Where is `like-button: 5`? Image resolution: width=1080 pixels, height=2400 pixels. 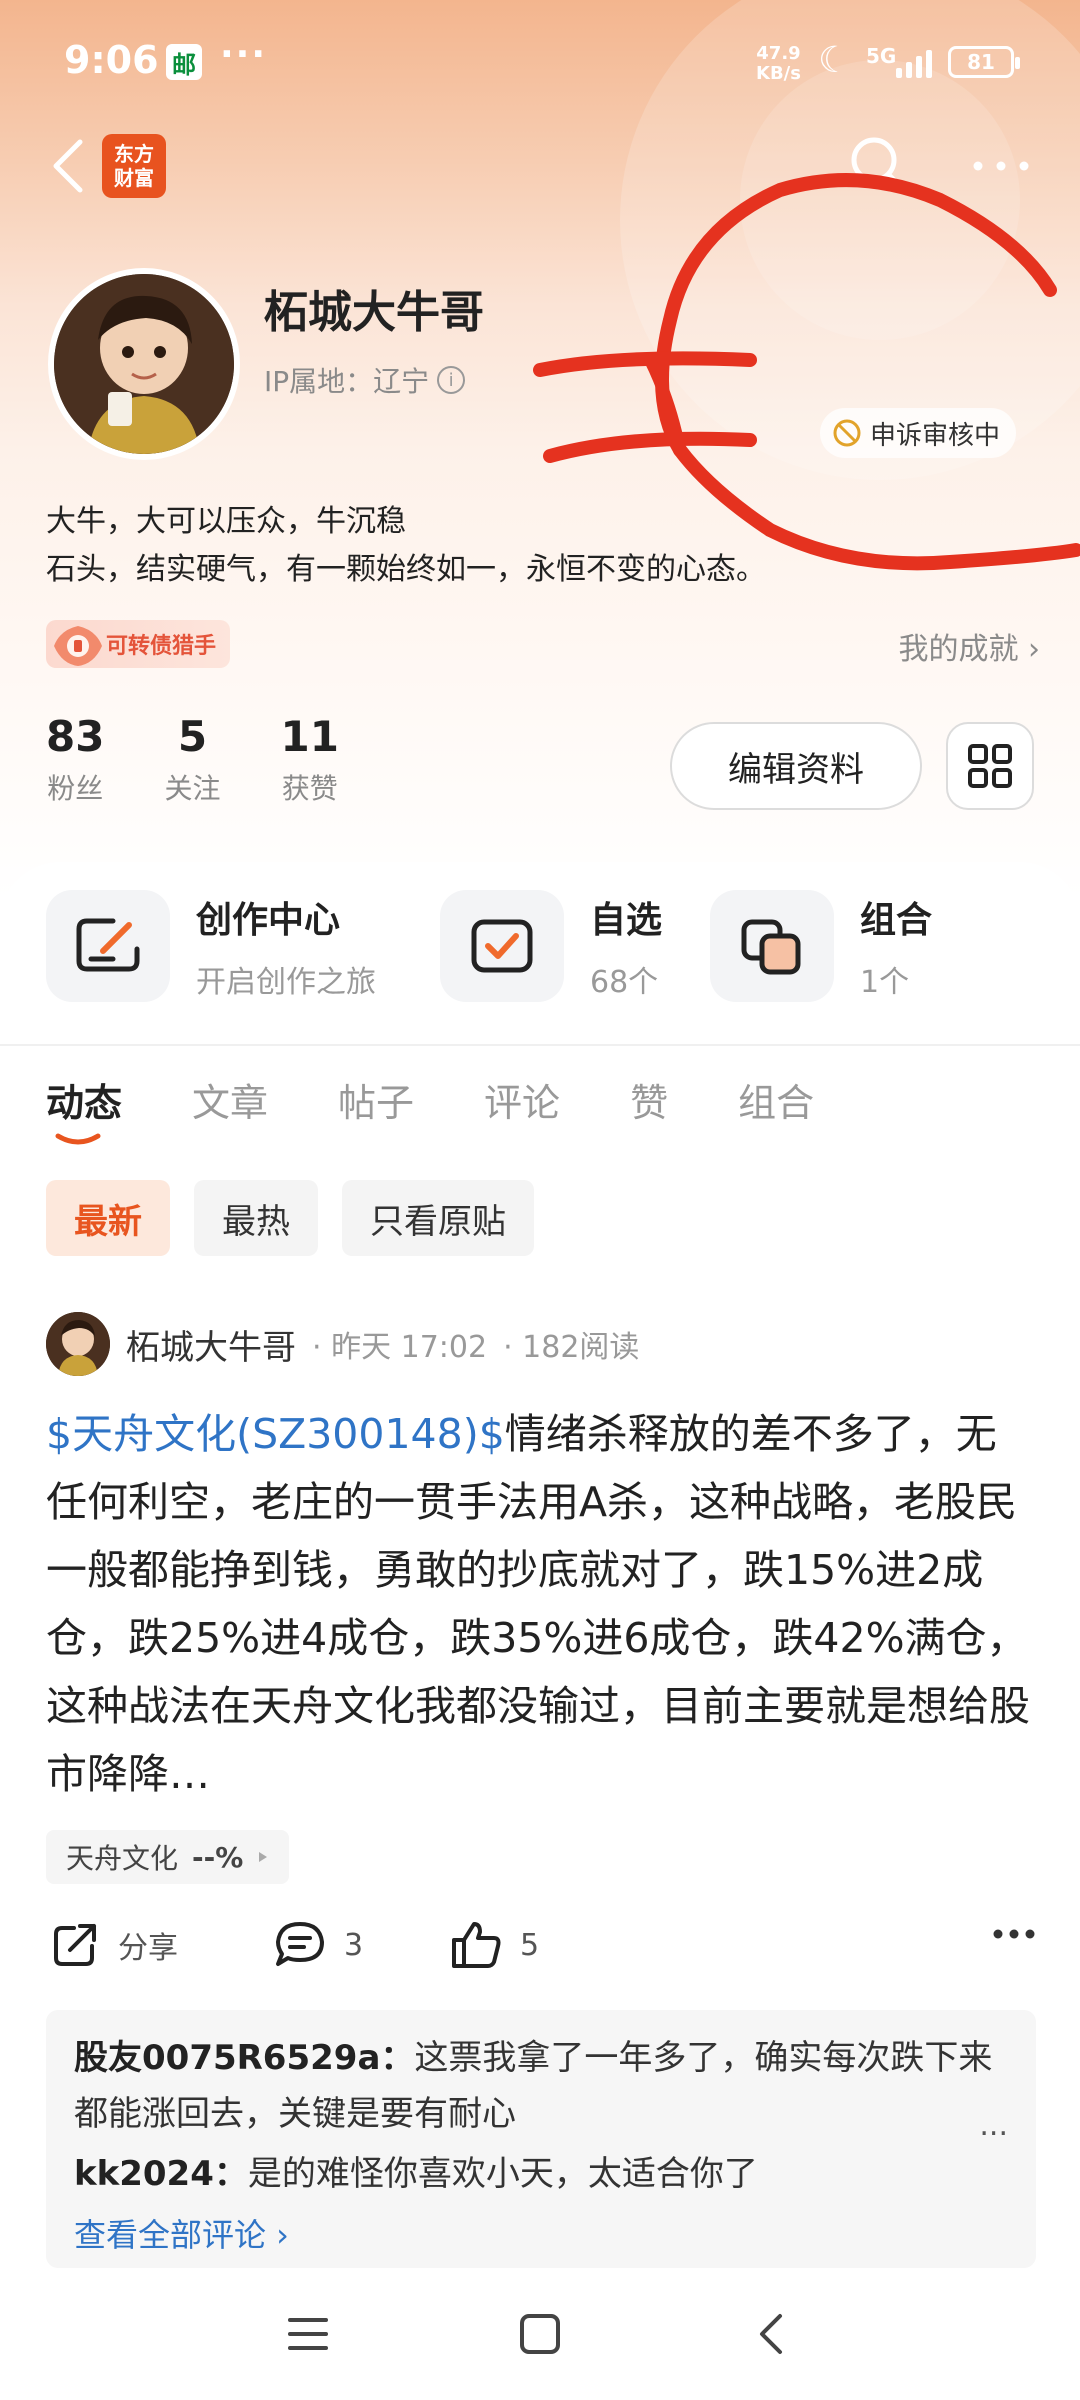 like-button: 5 is located at coordinates (494, 1945).